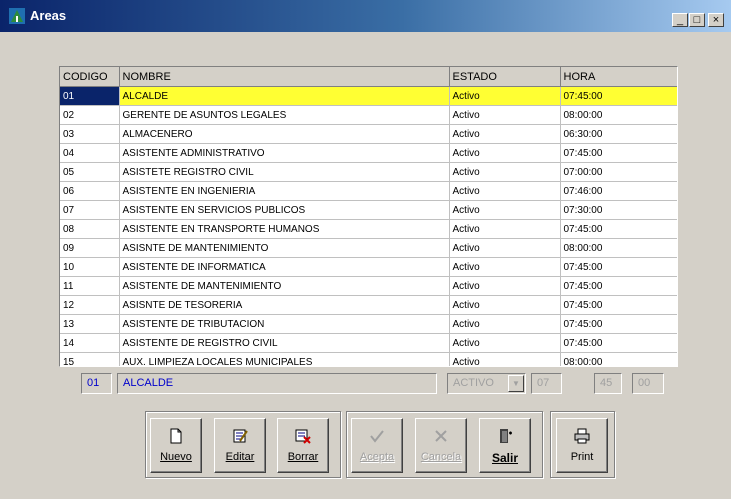  Describe the element at coordinates (90, 229) in the screenshot. I see `codigo-cell: 08` at that location.